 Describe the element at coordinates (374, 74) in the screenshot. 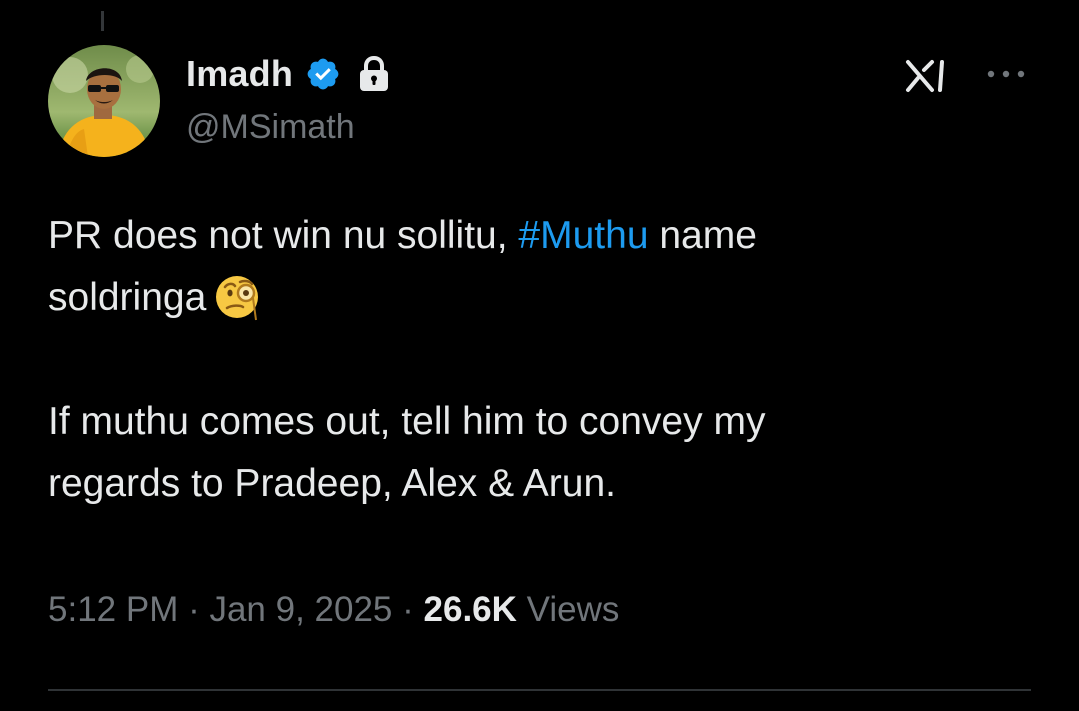

I see `lock-icon` at that location.